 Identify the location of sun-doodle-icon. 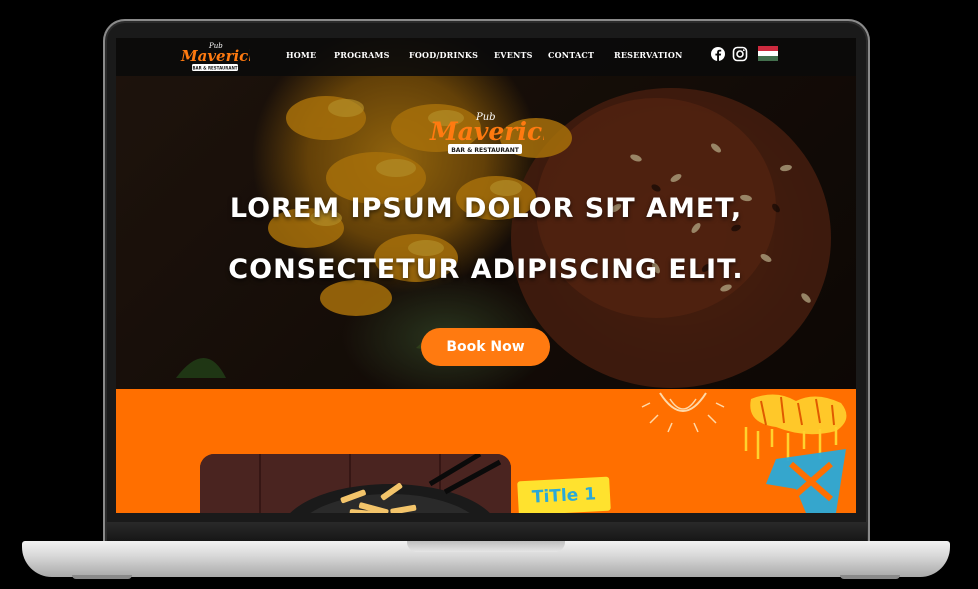
(683, 412).